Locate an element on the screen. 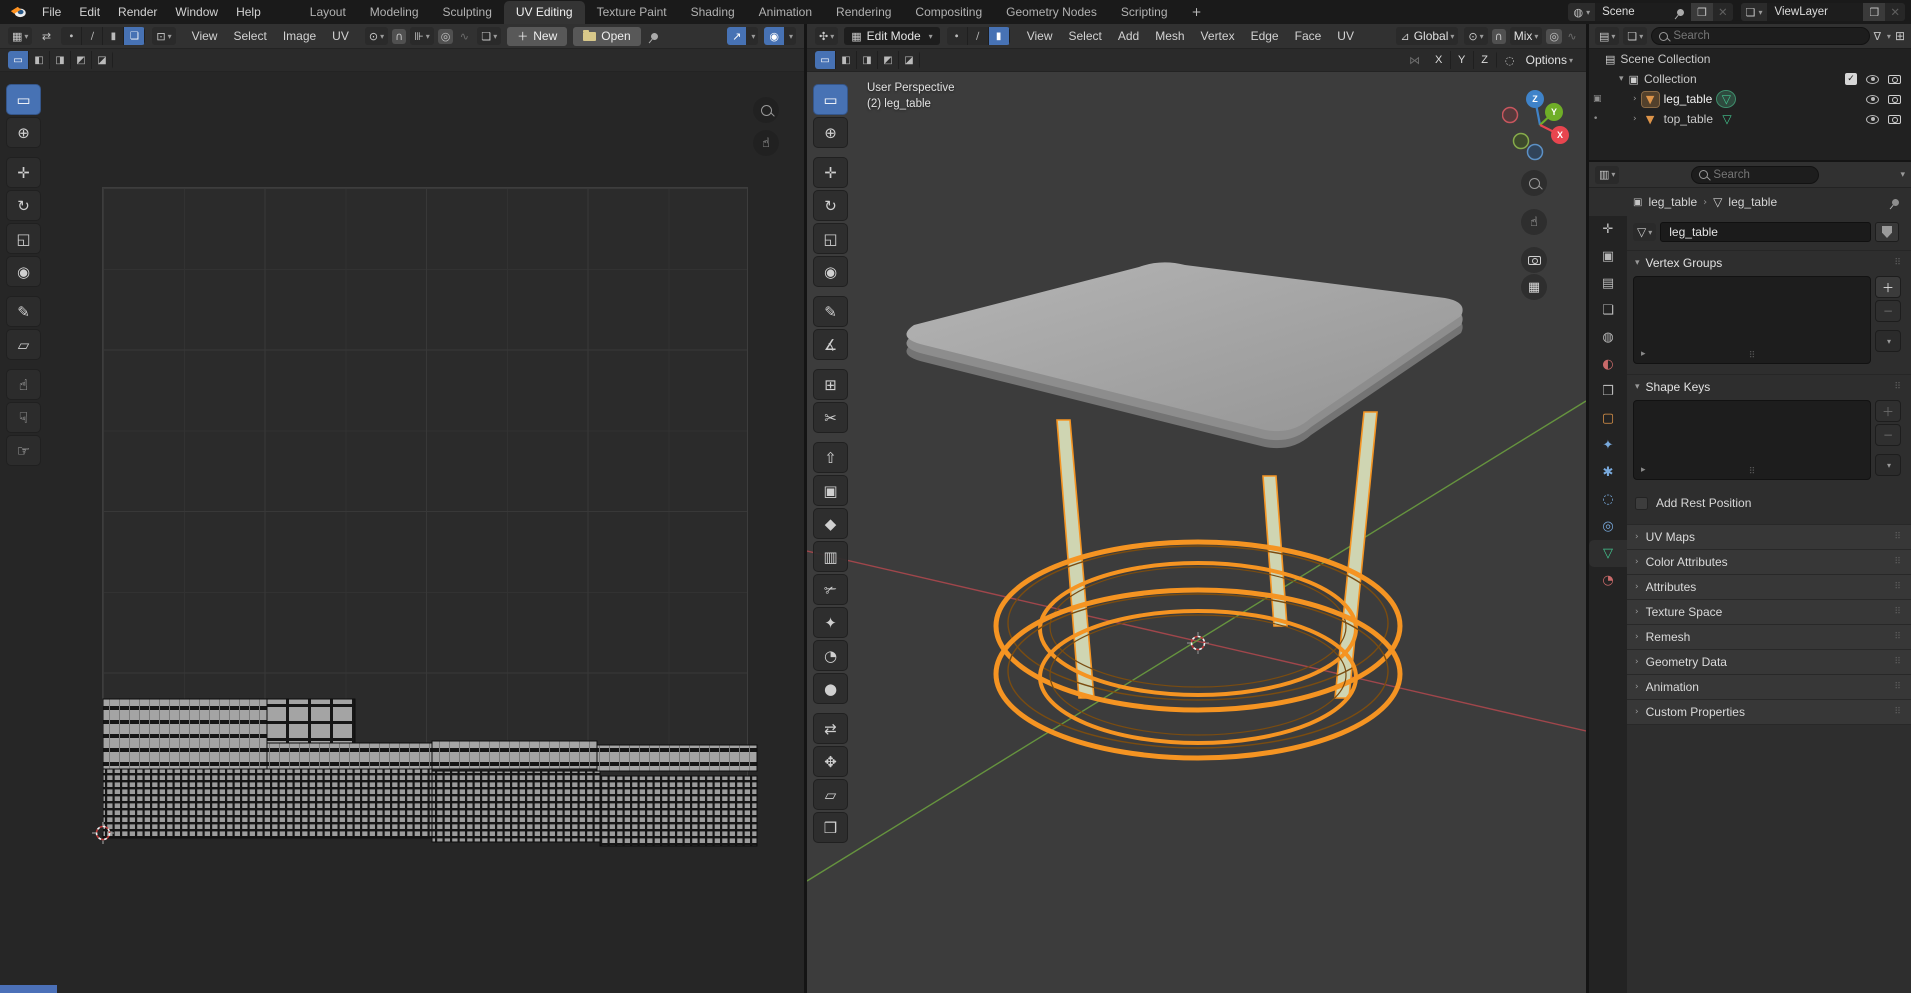 This screenshot has height=993, width=1911. viewport-zoom-icon is located at coordinates (1534, 183).